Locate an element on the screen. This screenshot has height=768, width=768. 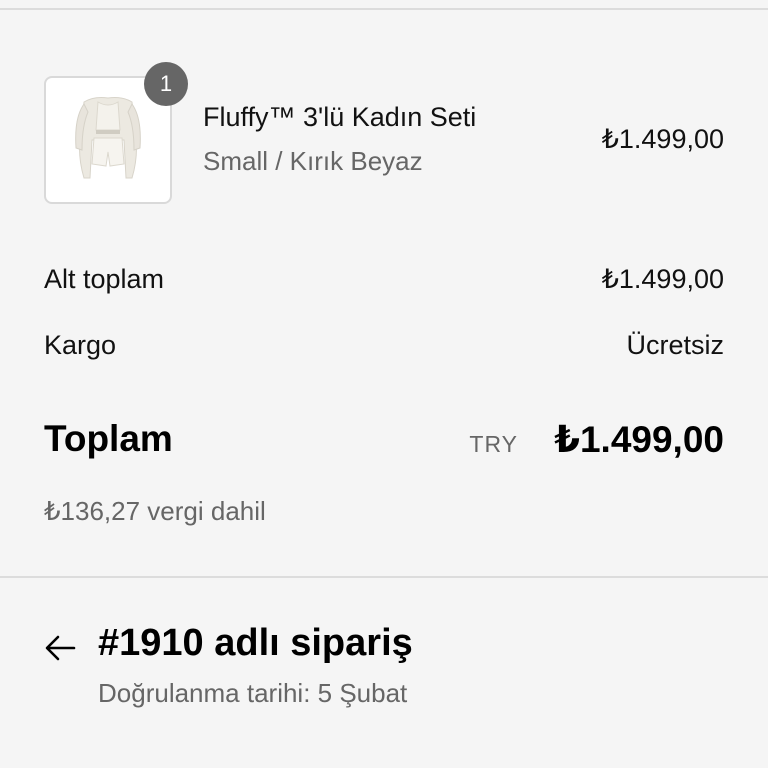
order-title: #1910 adlı sipariş is located at coordinates (255, 643).